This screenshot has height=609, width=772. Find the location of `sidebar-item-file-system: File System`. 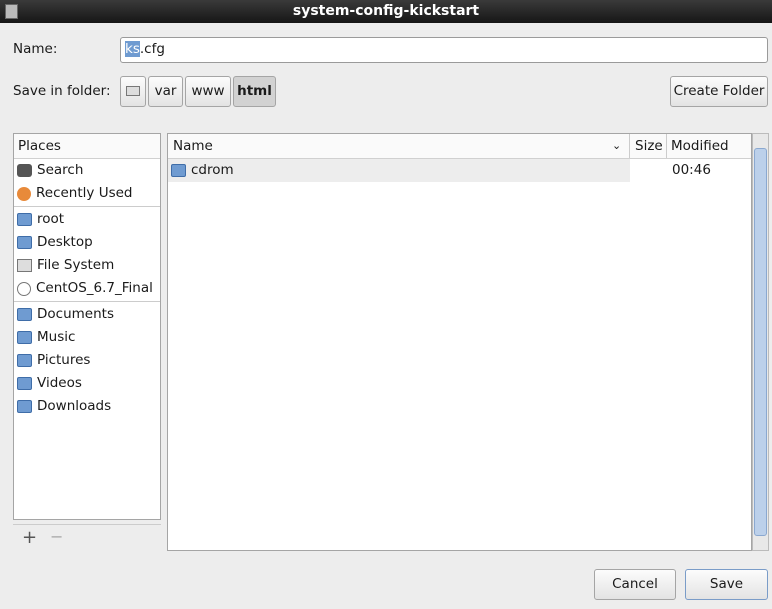

sidebar-item-file-system: File System is located at coordinates (87, 265).